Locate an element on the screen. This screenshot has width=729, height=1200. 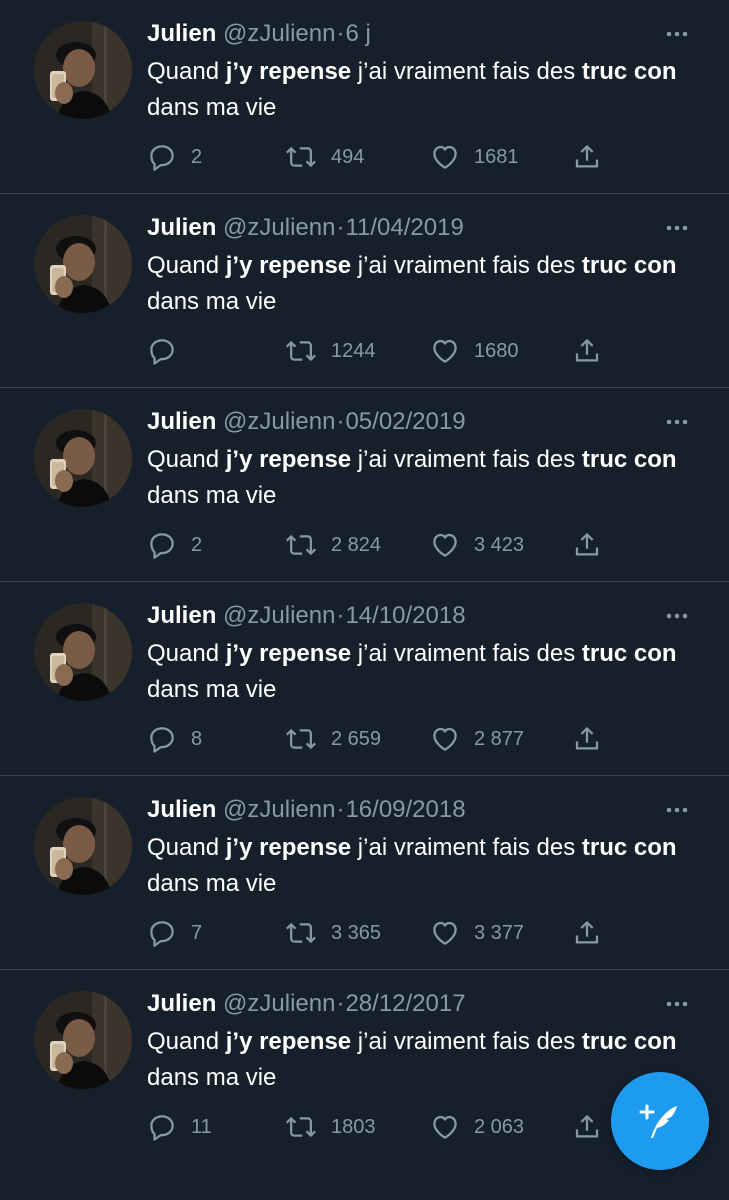
reply-button: 7 is located at coordinates (174, 933).